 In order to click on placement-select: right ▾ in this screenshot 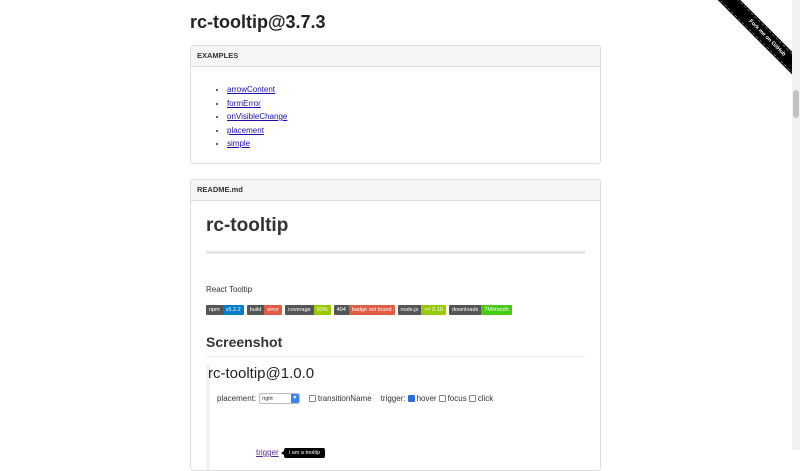, I will do `click(279, 398)`.